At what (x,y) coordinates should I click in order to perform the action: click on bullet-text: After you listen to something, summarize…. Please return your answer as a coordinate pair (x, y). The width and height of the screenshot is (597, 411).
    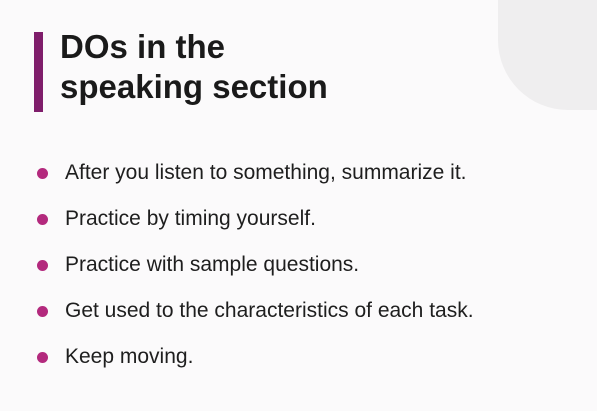
    Looking at the image, I should click on (266, 172).